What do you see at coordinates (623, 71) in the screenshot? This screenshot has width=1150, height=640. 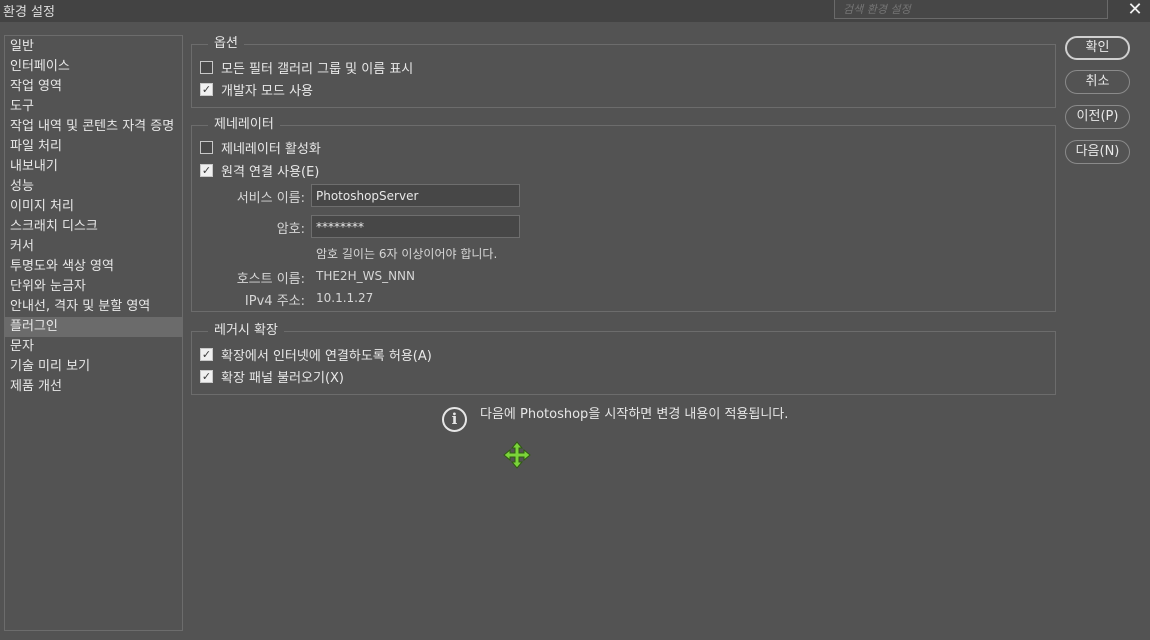 I see `options-group: 옵션 모든 필터 갤러리 그룹 및 이름 표시 ✓ 개발자 모드 사용` at bounding box center [623, 71].